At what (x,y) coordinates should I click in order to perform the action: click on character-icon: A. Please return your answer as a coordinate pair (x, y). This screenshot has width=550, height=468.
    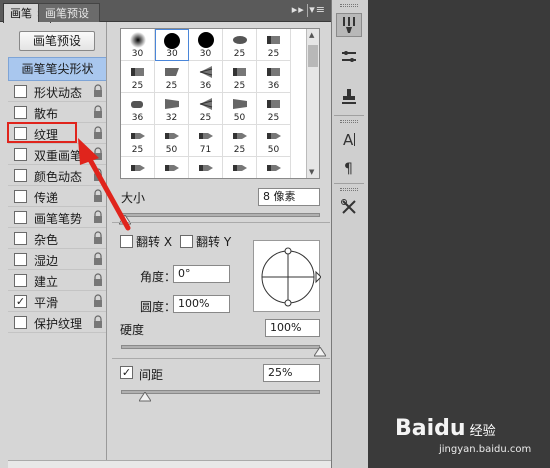
    Looking at the image, I should click on (349, 139).